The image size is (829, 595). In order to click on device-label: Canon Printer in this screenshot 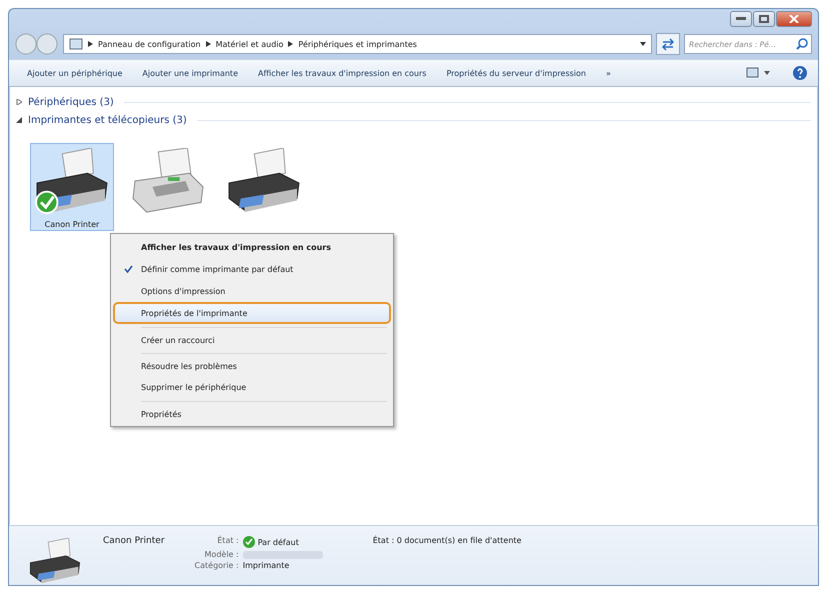, I will do `click(72, 224)`.